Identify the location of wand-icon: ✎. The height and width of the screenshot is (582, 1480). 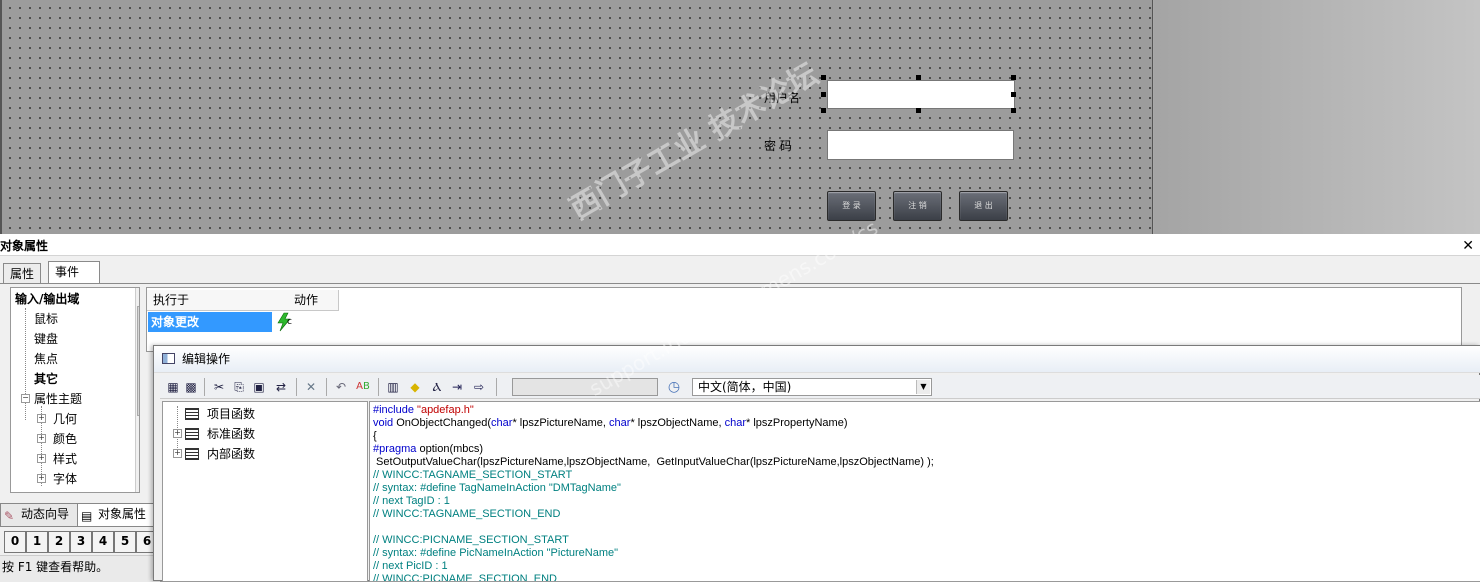
(9, 516).